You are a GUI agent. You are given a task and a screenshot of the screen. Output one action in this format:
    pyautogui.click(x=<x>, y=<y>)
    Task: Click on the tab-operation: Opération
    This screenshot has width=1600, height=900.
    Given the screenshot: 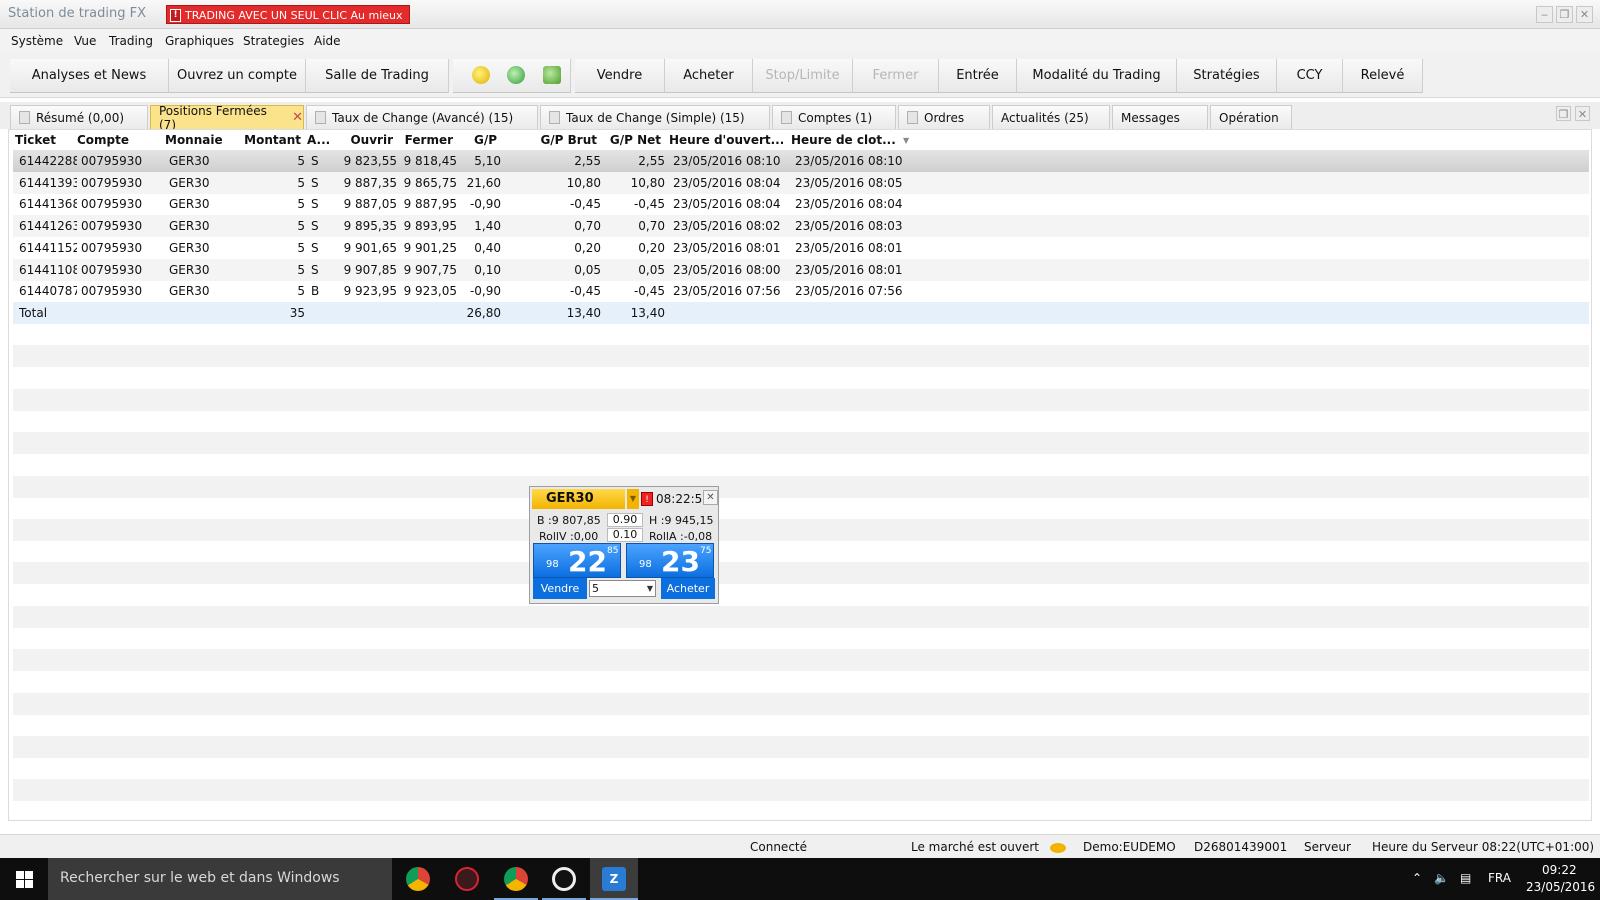 What is the action you would take?
    pyautogui.click(x=1251, y=117)
    